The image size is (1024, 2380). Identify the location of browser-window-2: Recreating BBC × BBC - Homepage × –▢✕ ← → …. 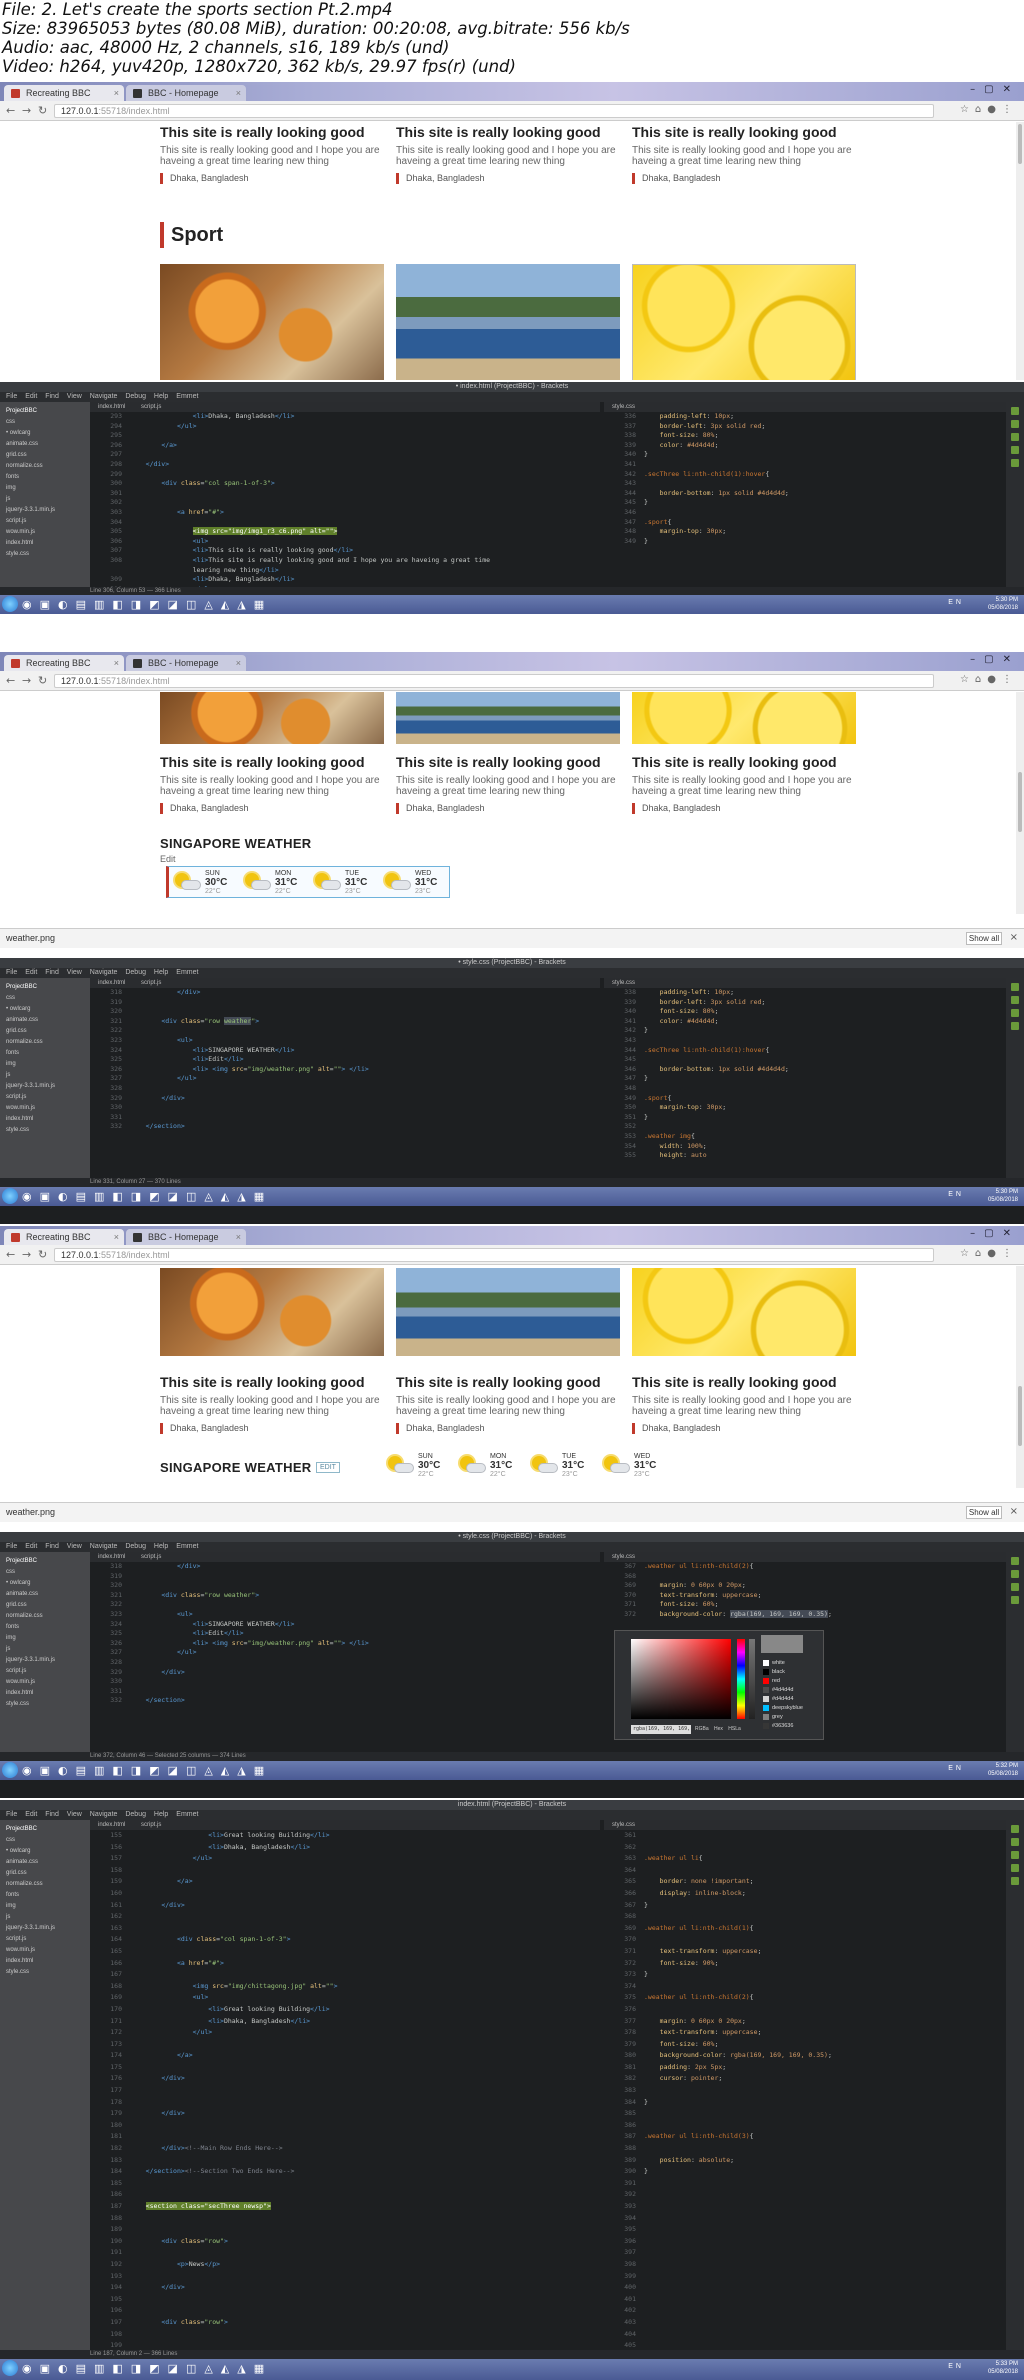
(512, 805).